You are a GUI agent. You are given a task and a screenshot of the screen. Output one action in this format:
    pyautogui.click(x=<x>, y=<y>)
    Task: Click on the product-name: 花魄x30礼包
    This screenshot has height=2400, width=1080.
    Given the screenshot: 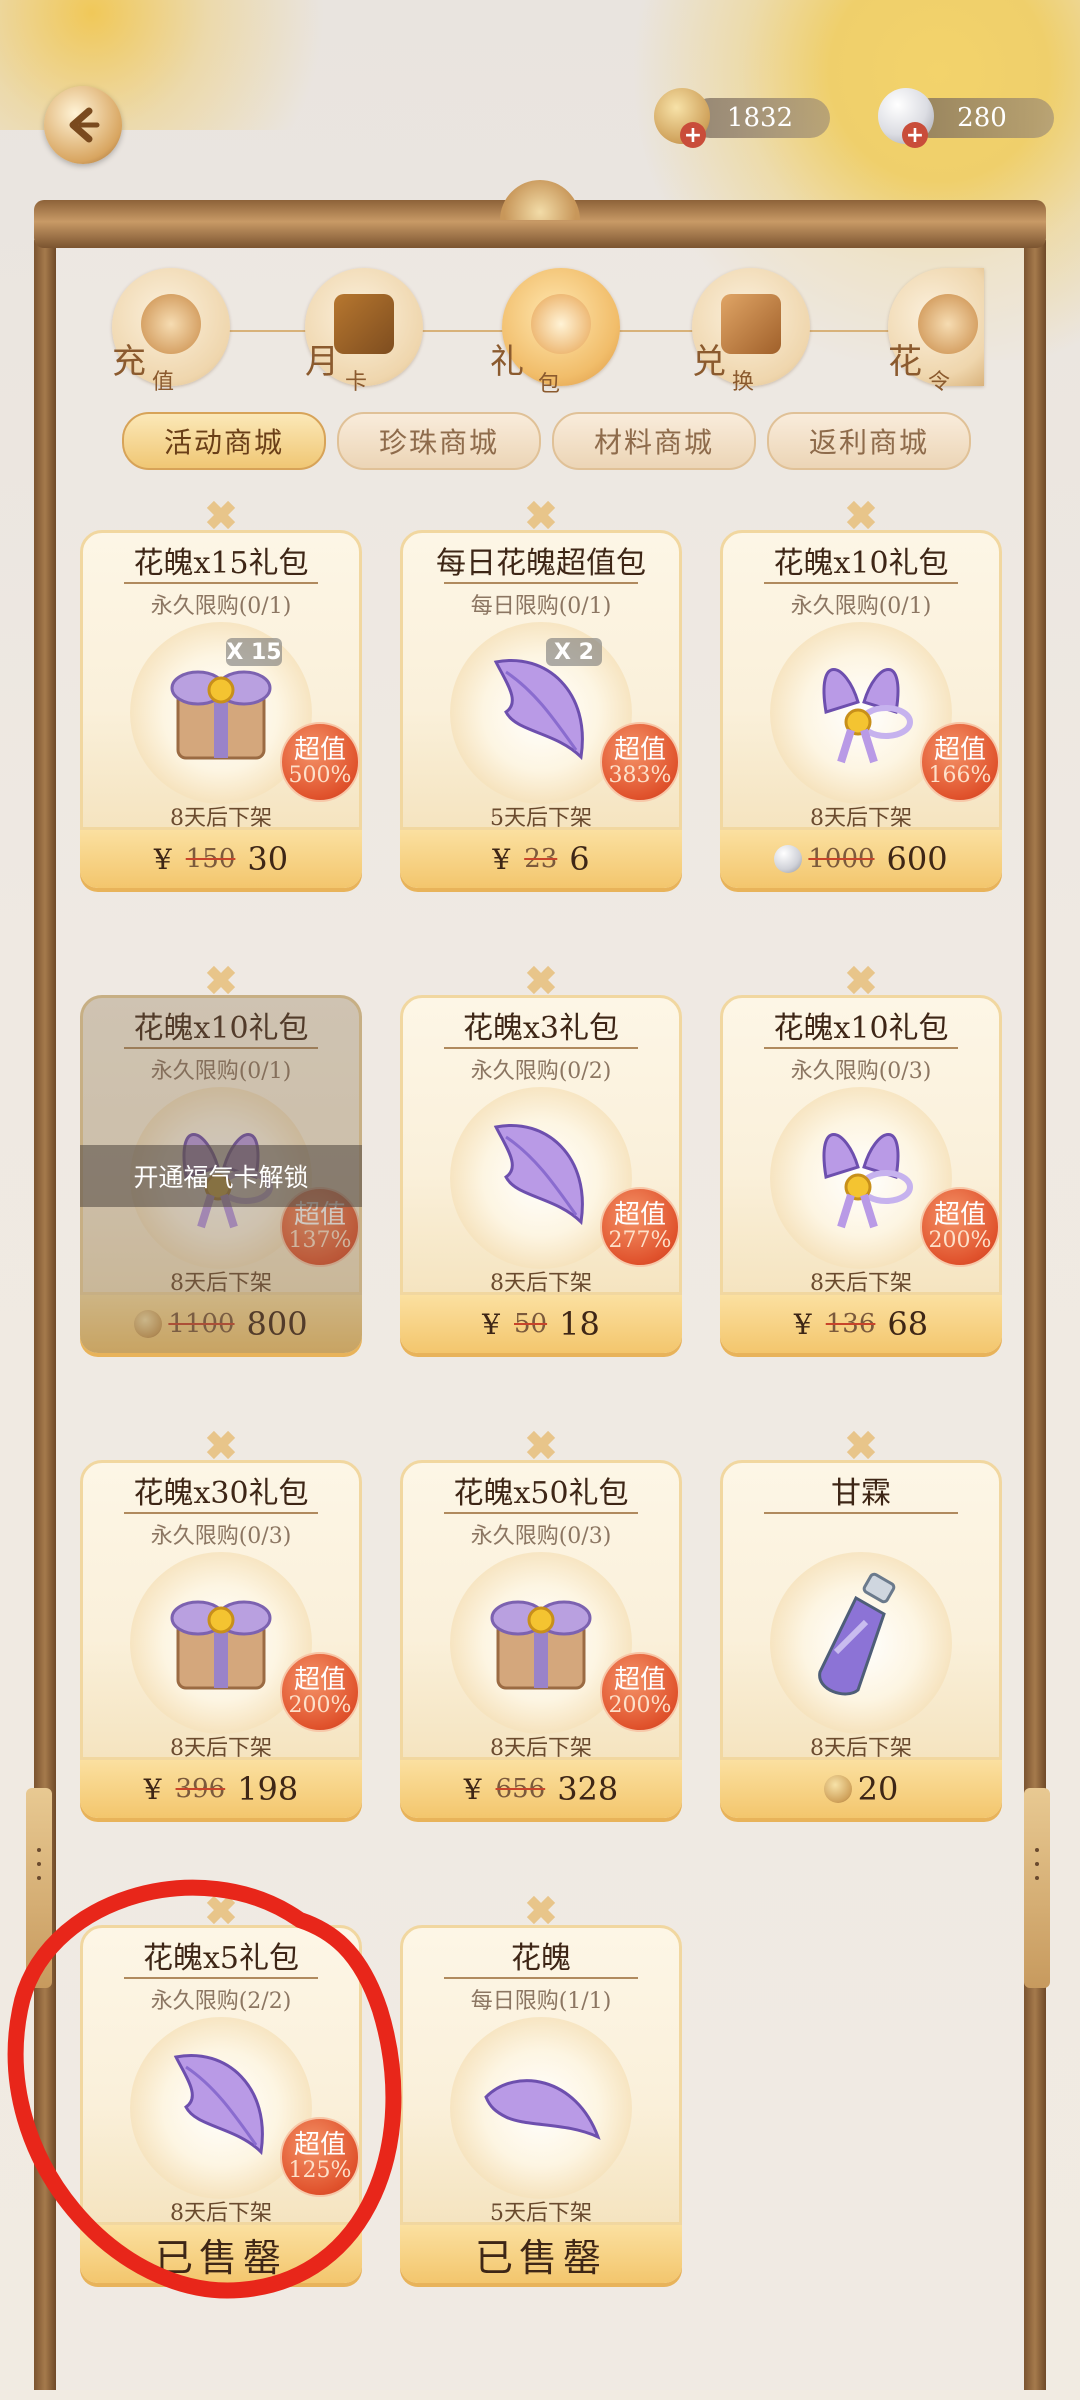 What is the action you would take?
    pyautogui.click(x=221, y=1493)
    